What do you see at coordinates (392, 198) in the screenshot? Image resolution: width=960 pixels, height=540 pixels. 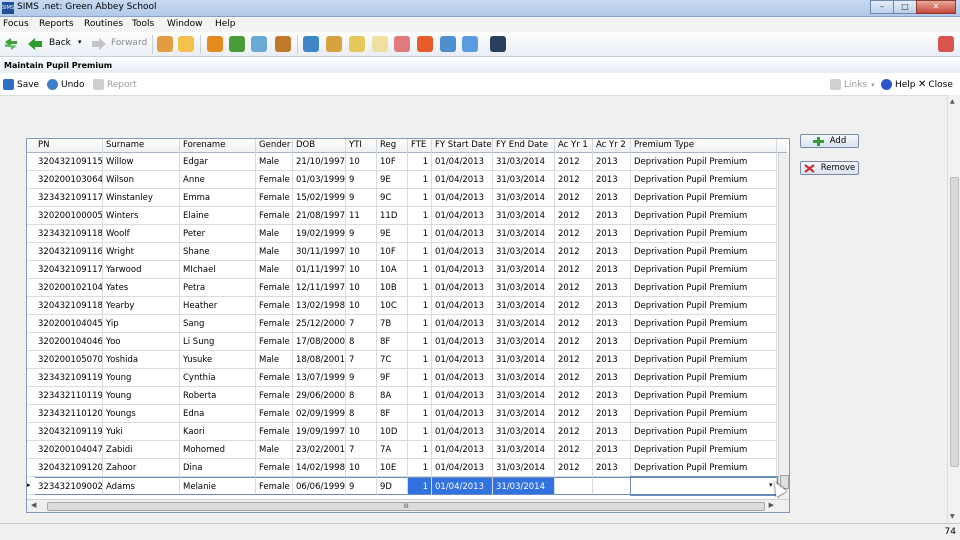 I see `cell-reg: 9C` at bounding box center [392, 198].